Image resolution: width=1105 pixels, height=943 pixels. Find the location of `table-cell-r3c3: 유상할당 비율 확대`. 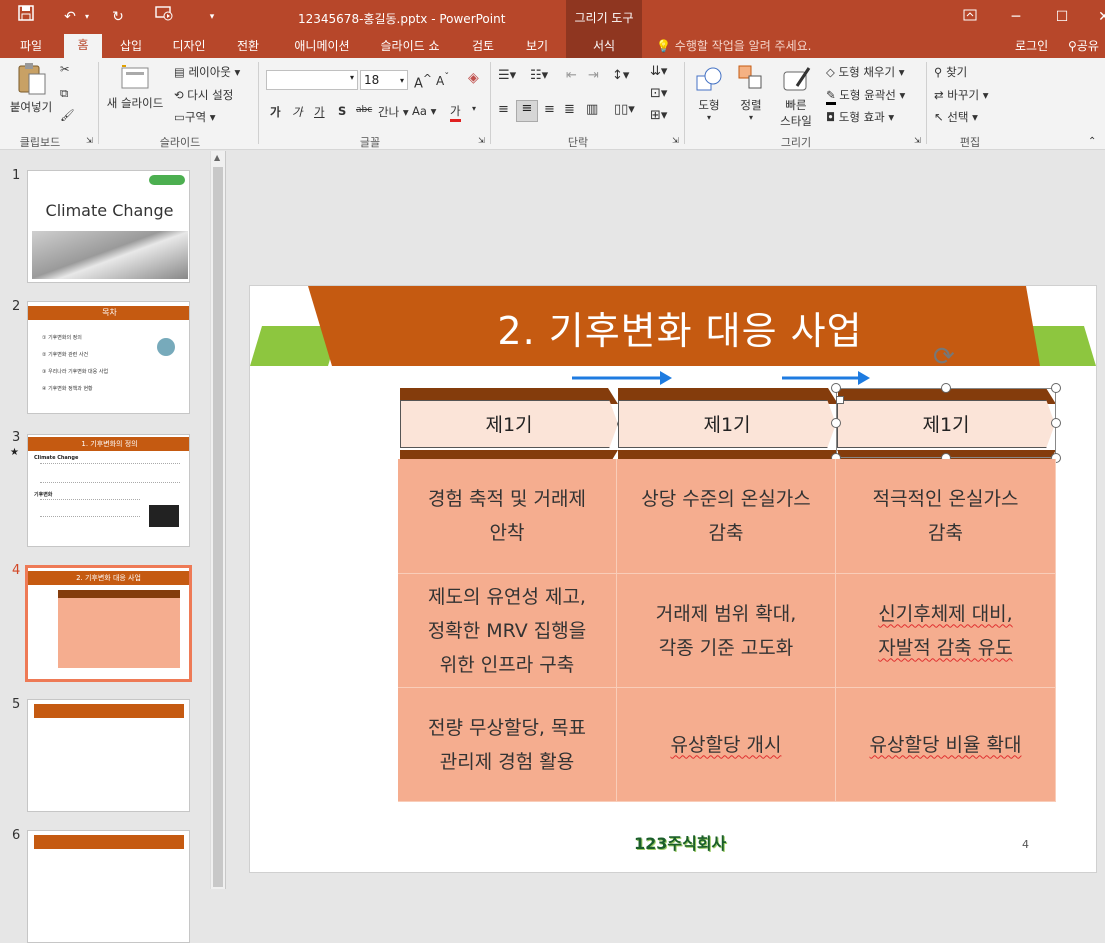

table-cell-r3c3: 유상할당 비율 확대 is located at coordinates (946, 745).